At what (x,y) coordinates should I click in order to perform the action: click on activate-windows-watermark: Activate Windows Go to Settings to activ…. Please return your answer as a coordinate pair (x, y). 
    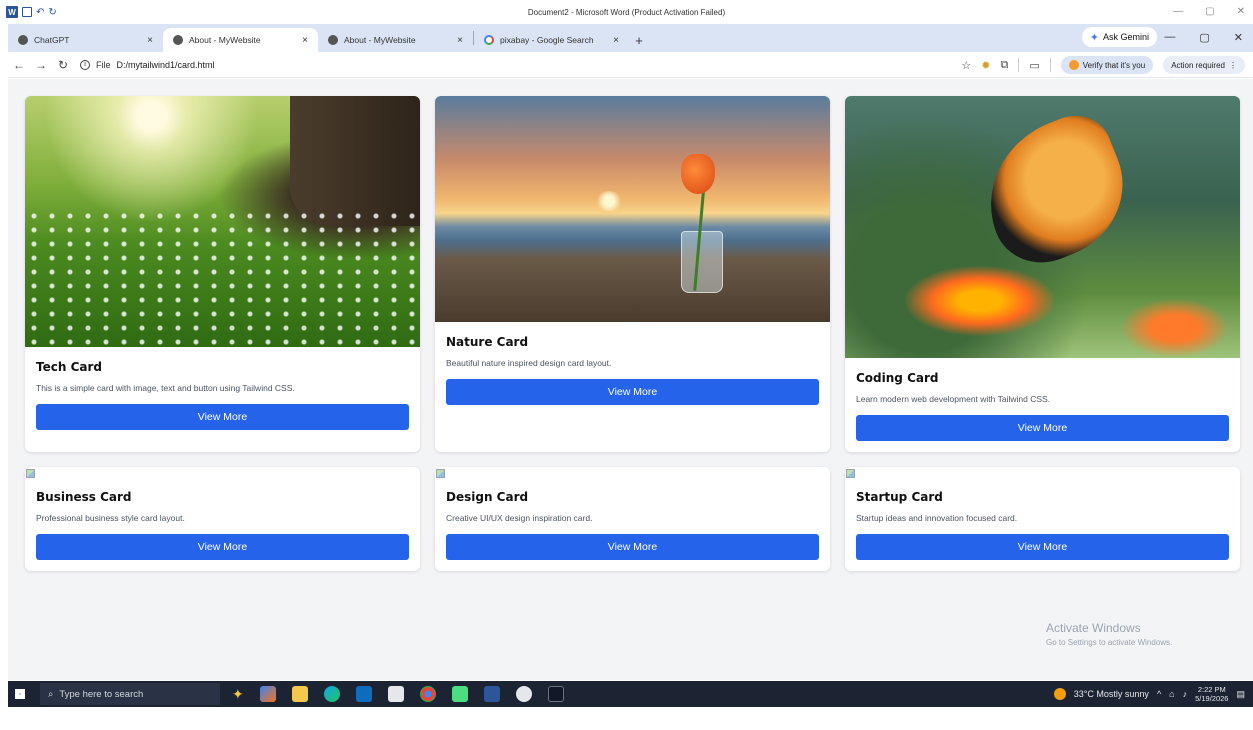
    Looking at the image, I should click on (1109, 634).